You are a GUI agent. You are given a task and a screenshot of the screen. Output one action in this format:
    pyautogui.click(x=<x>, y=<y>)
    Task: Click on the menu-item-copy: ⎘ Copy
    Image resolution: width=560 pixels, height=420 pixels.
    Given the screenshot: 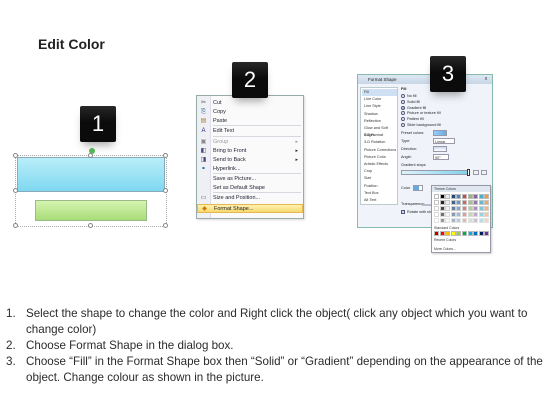 What is the action you would take?
    pyautogui.click(x=250, y=112)
    